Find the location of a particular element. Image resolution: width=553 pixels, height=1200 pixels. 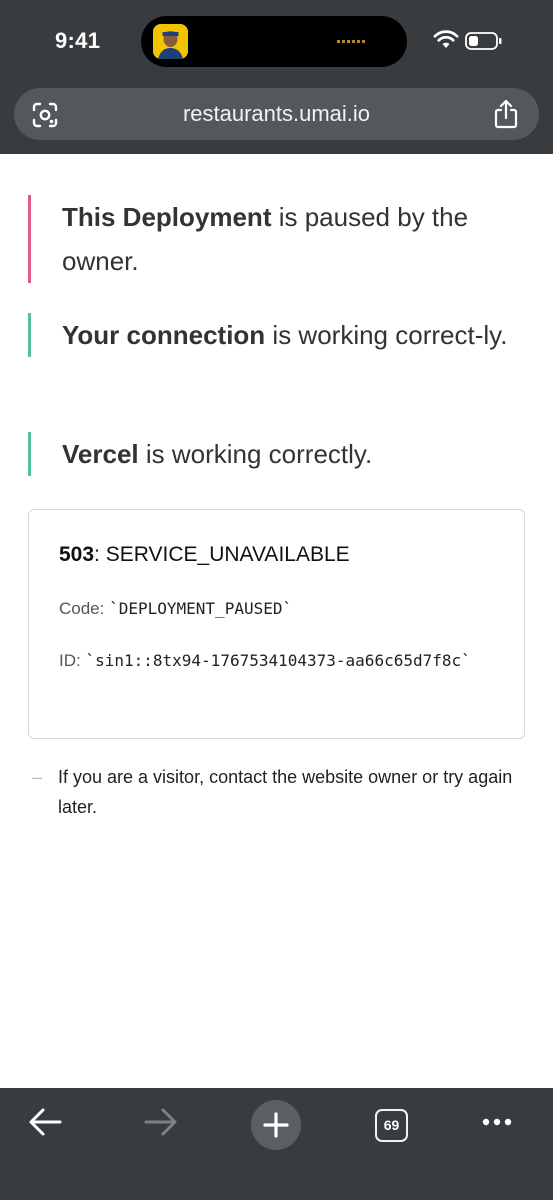

arrow-right-icon is located at coordinates (160, 1122).